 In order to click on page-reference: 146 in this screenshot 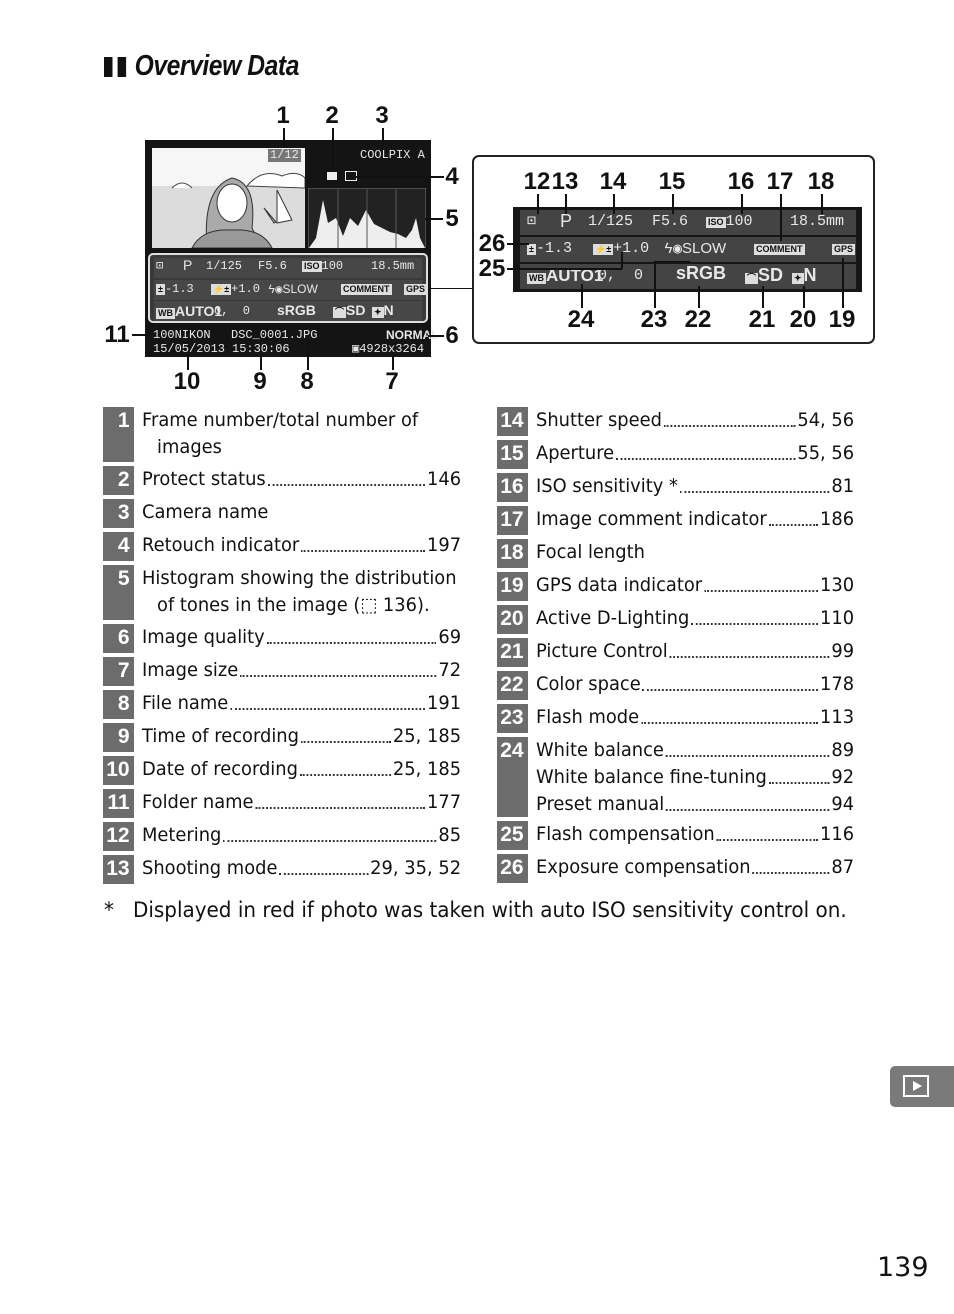, I will do `click(444, 479)`.